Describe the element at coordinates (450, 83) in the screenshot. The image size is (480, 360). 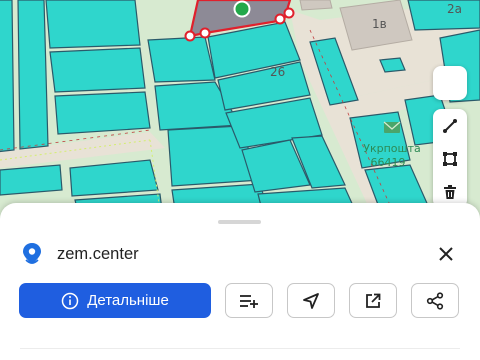
I see `blank-tool-button` at that location.